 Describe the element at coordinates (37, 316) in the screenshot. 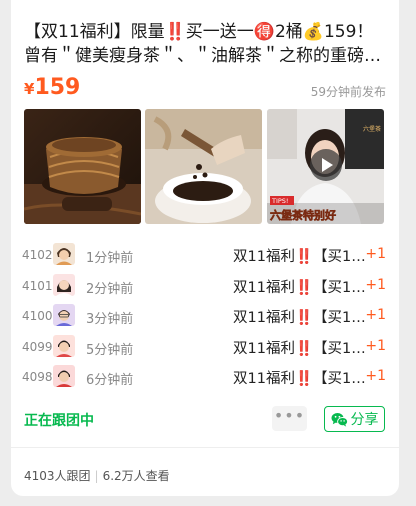

I see `order-index: 4100` at that location.